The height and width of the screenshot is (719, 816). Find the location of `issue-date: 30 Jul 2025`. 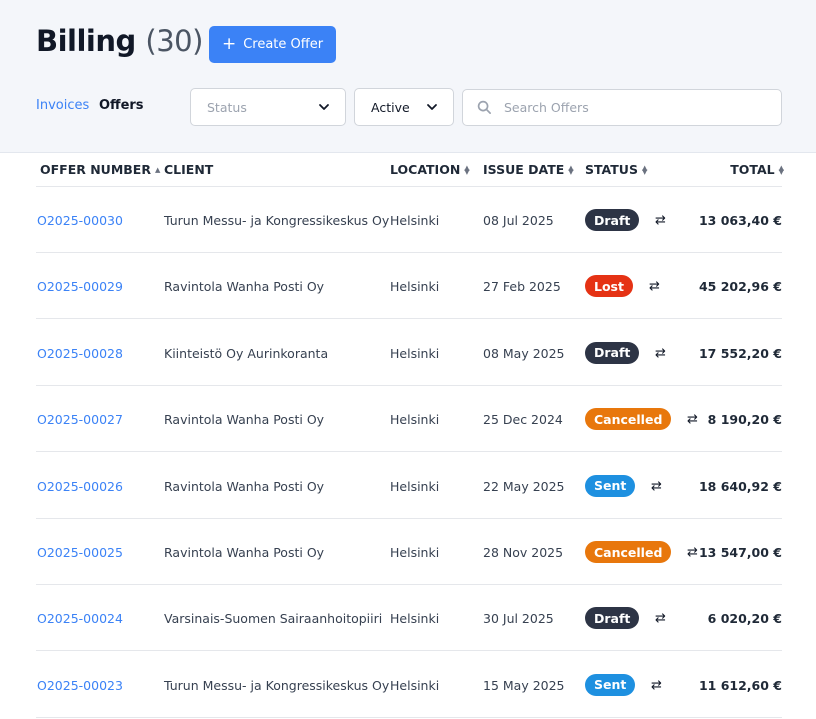

issue-date: 30 Jul 2025 is located at coordinates (518, 619).